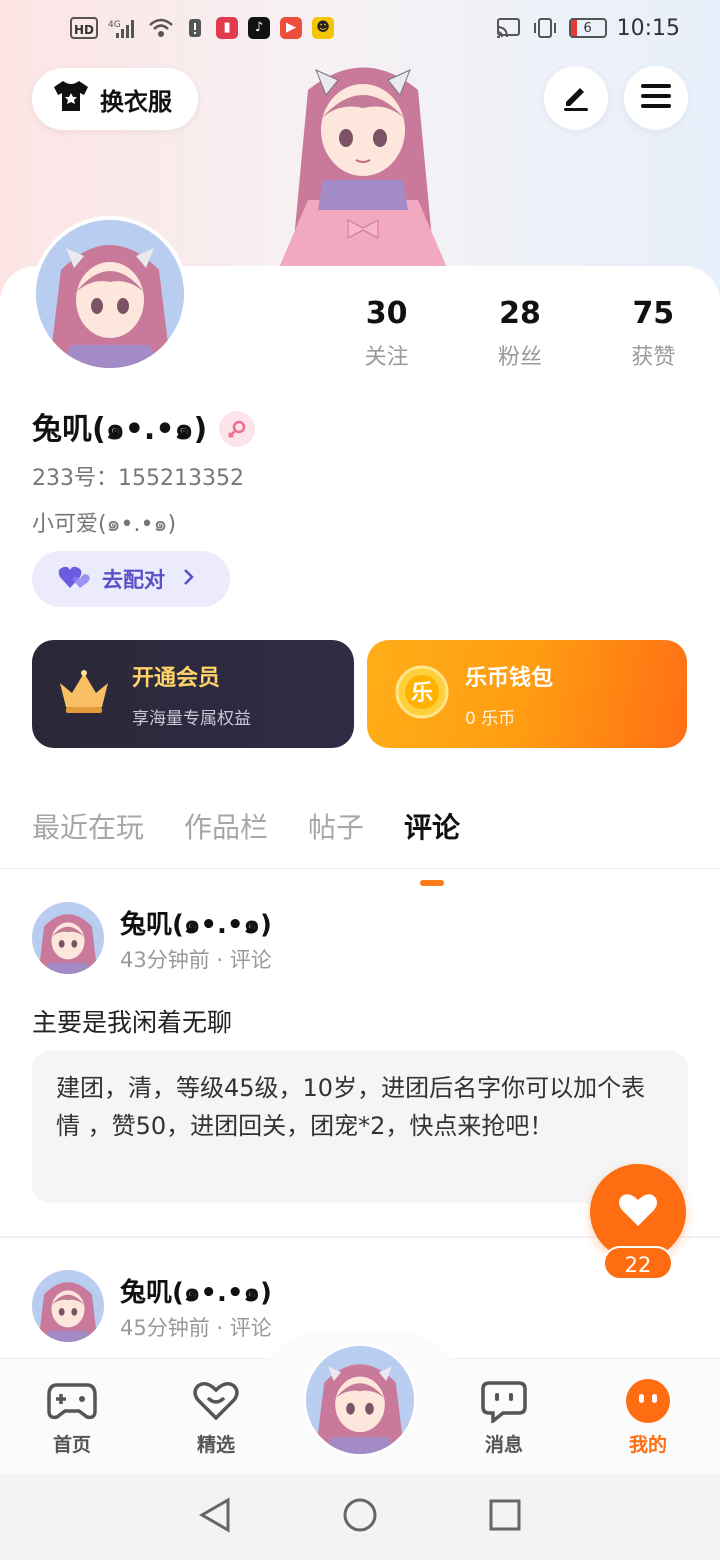 The image size is (720, 1560). Describe the element at coordinates (191, 718) in the screenshot. I see `vip-subtitle: 享海量专属权益` at that location.